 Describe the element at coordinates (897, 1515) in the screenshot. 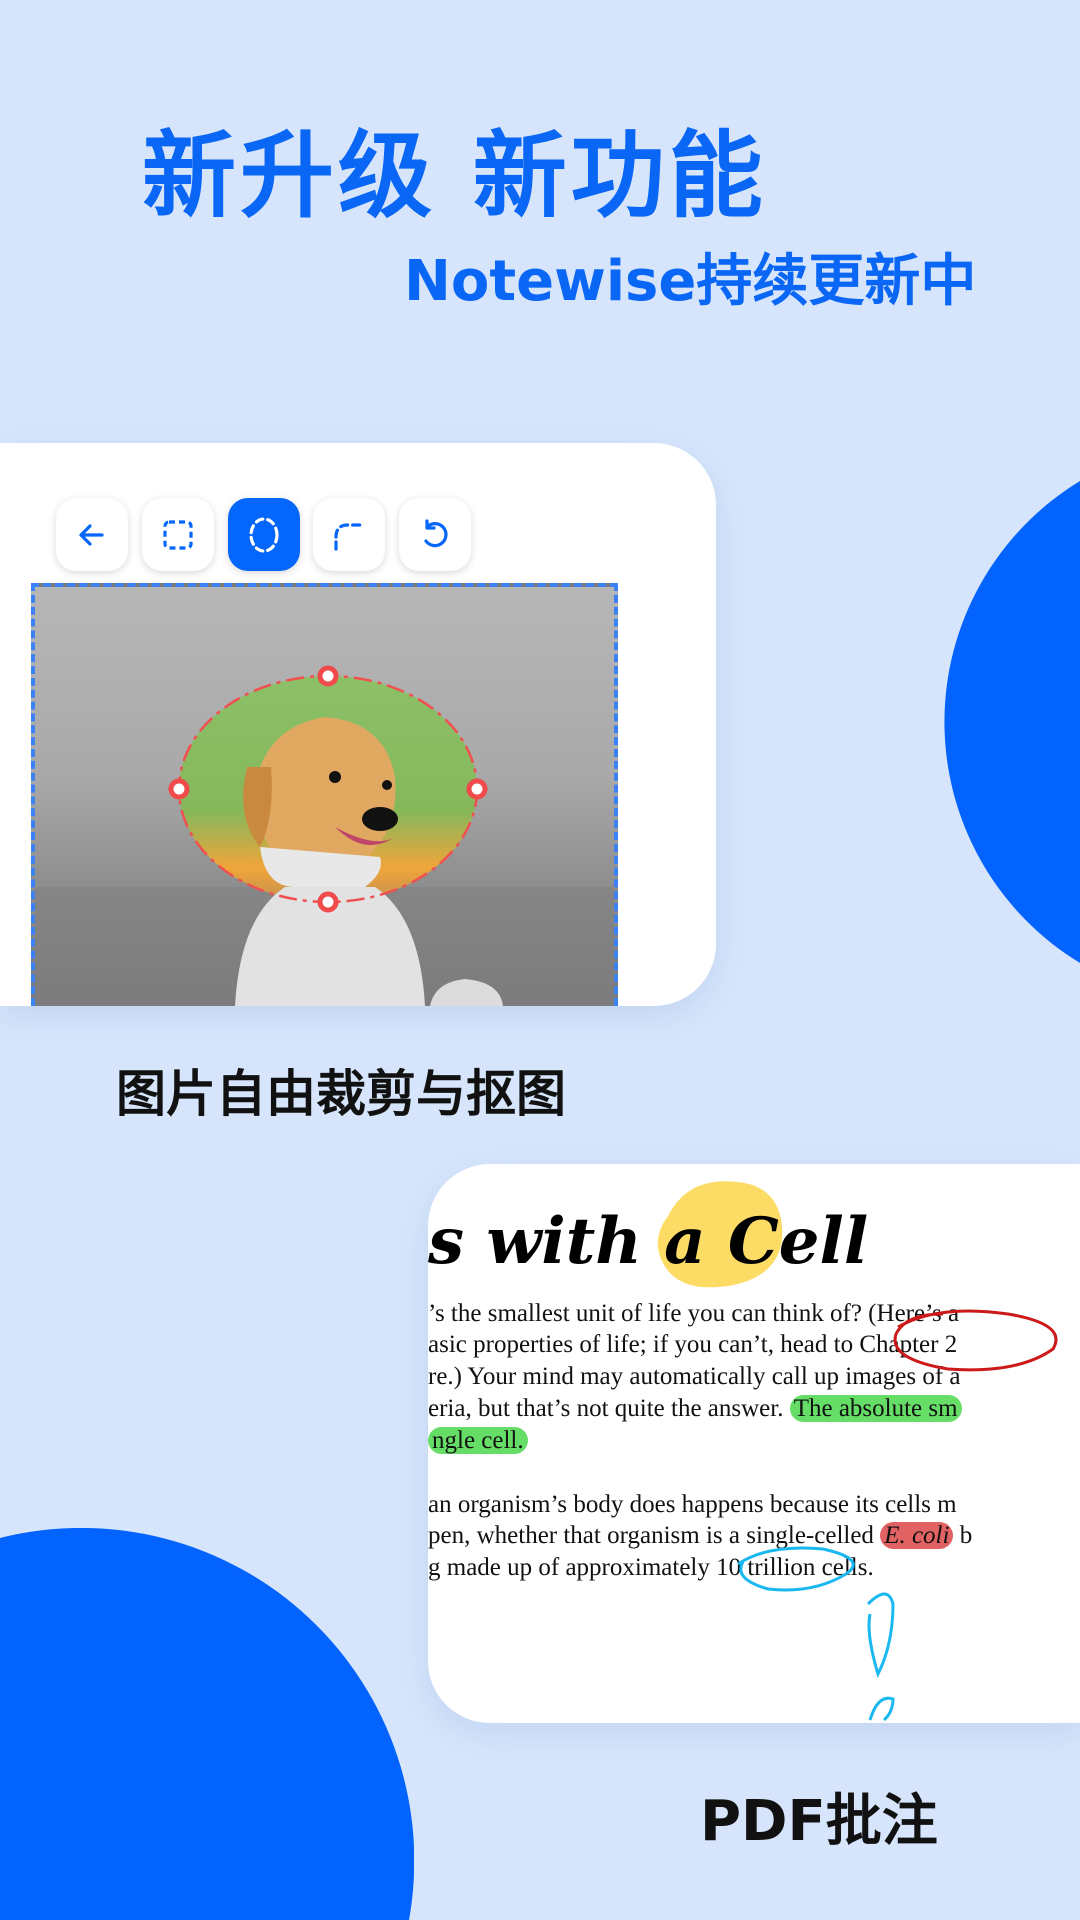

I see `pen-annotations` at that location.